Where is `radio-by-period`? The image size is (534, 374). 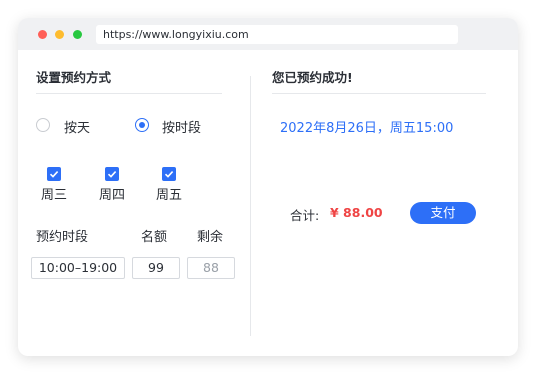
radio-by-period is located at coordinates (142, 125).